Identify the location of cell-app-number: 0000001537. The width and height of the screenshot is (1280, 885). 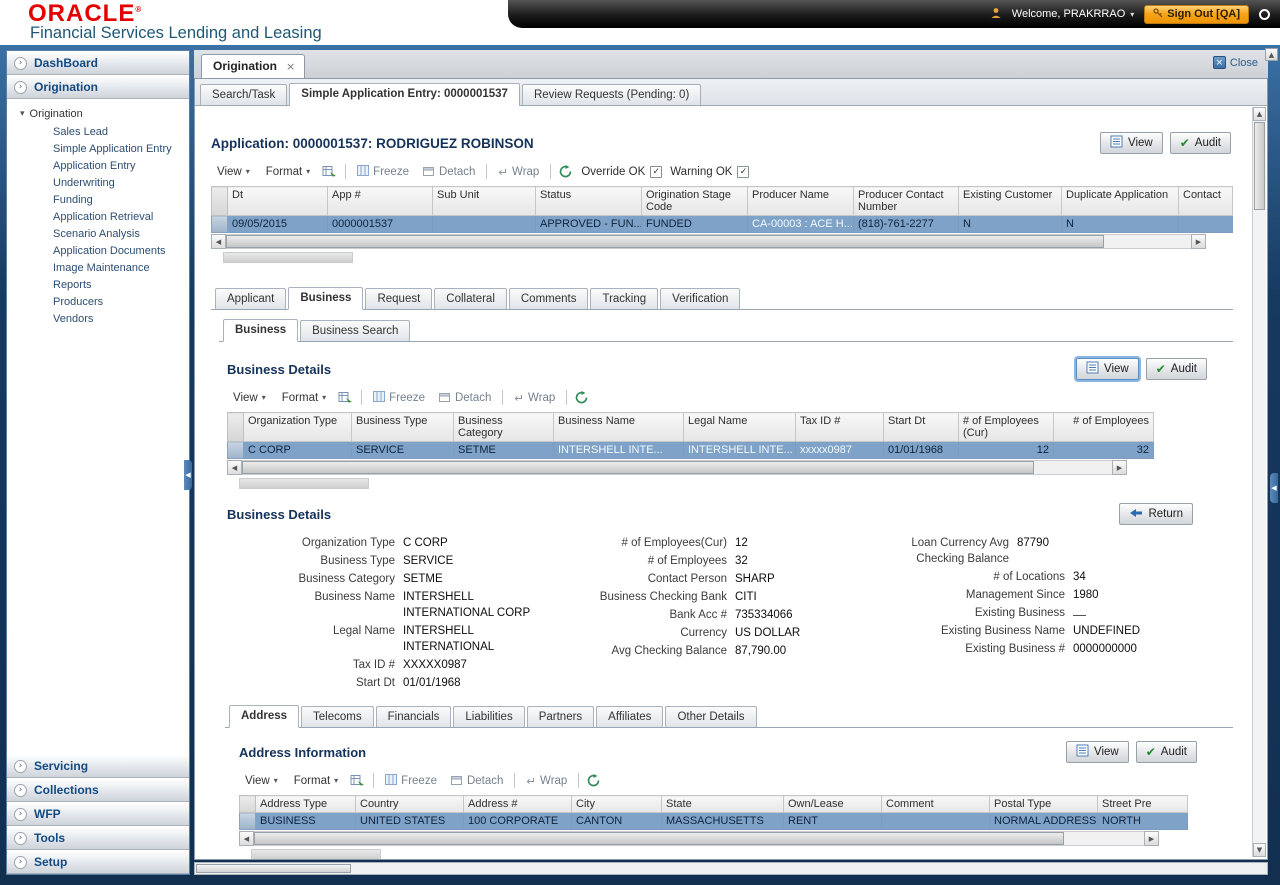
(380, 224).